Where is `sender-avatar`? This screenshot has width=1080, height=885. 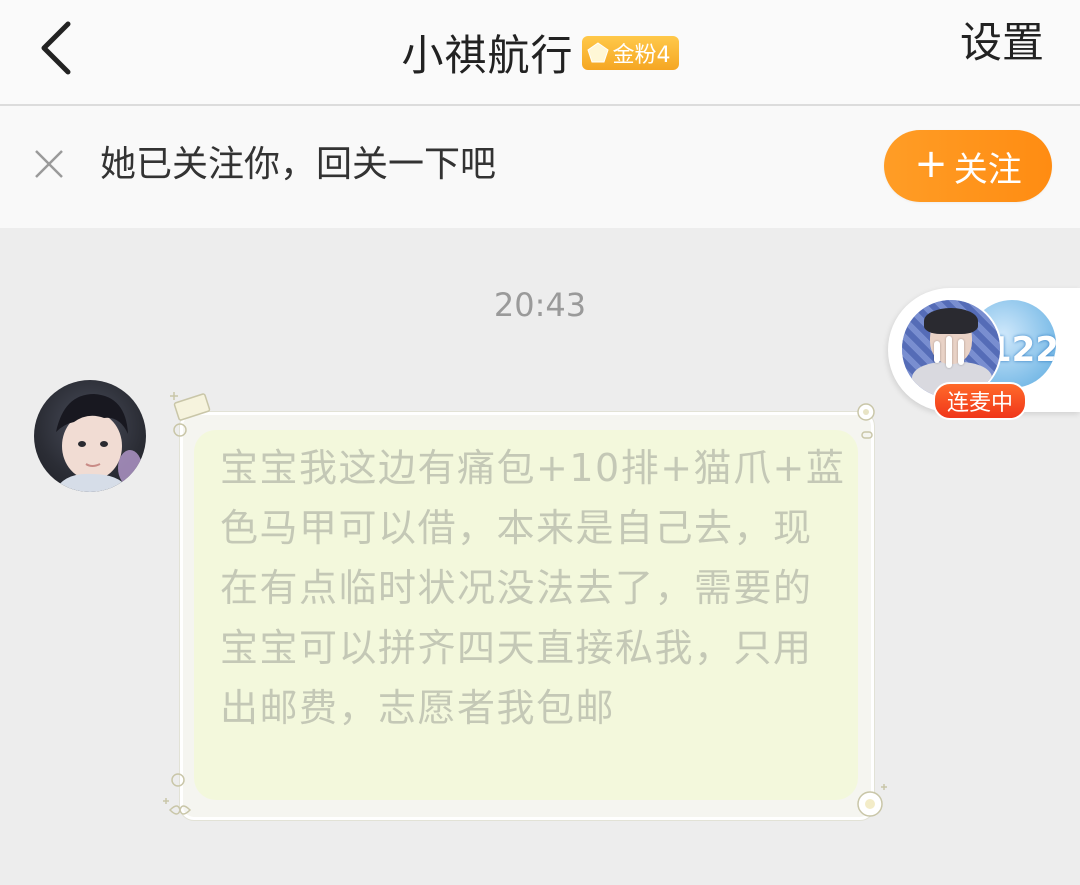 sender-avatar is located at coordinates (90, 436).